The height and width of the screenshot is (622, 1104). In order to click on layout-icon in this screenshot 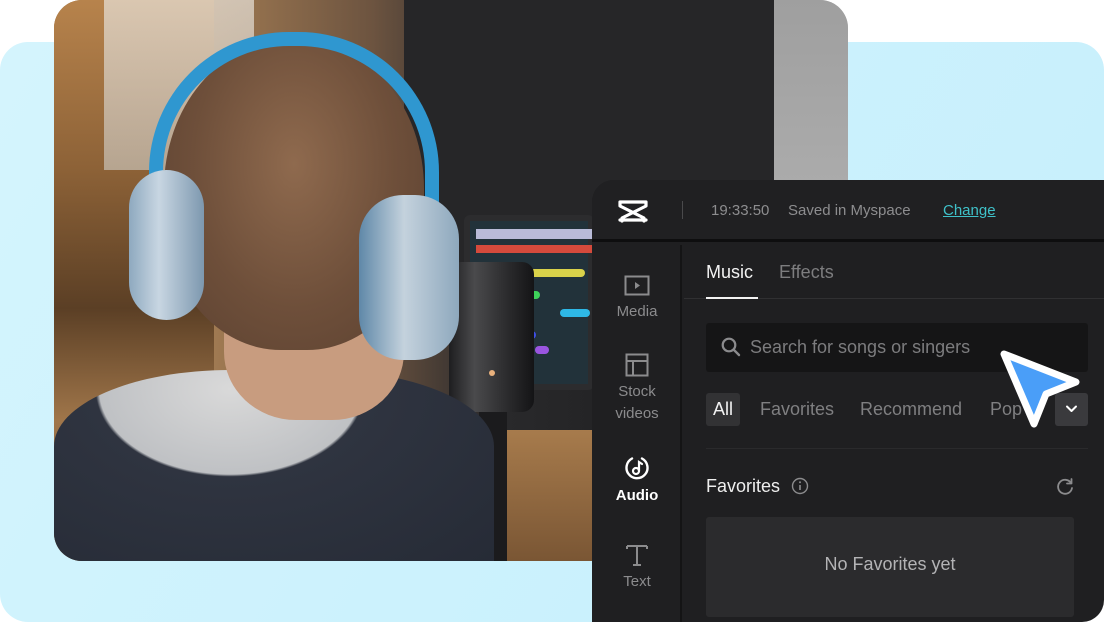, I will do `click(637, 365)`.